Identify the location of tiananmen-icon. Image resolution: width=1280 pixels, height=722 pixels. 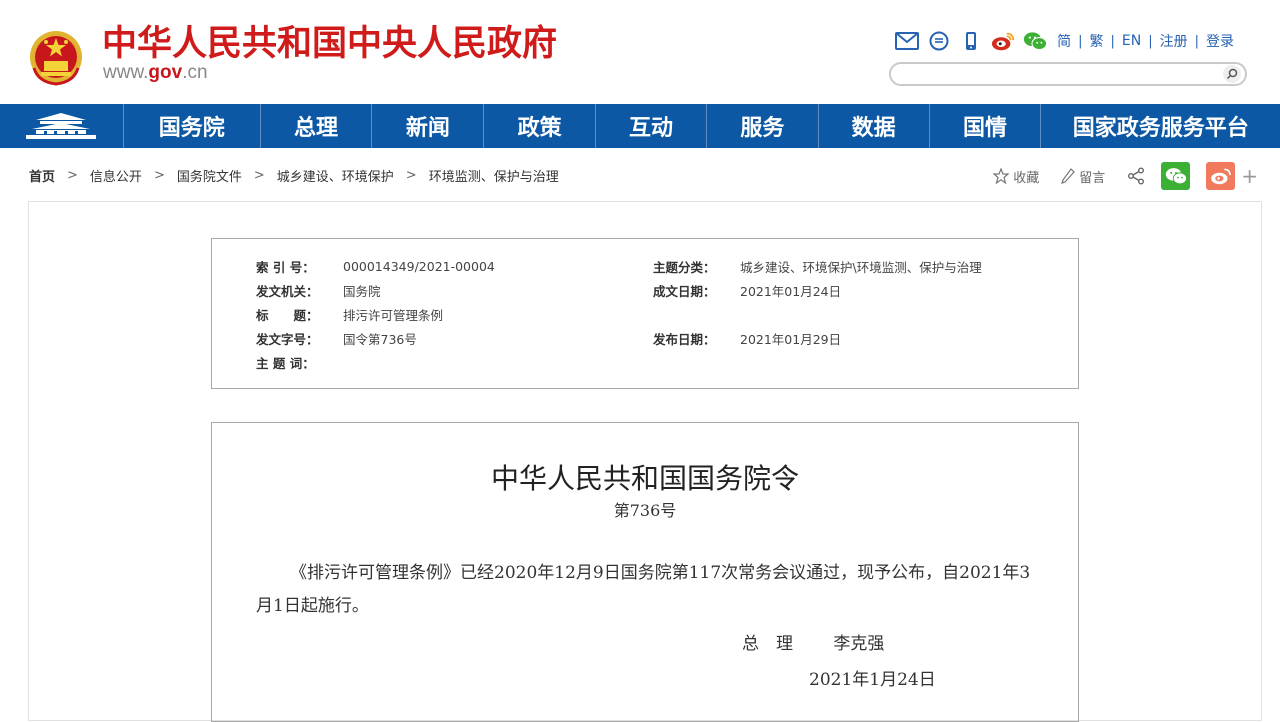
(61, 126).